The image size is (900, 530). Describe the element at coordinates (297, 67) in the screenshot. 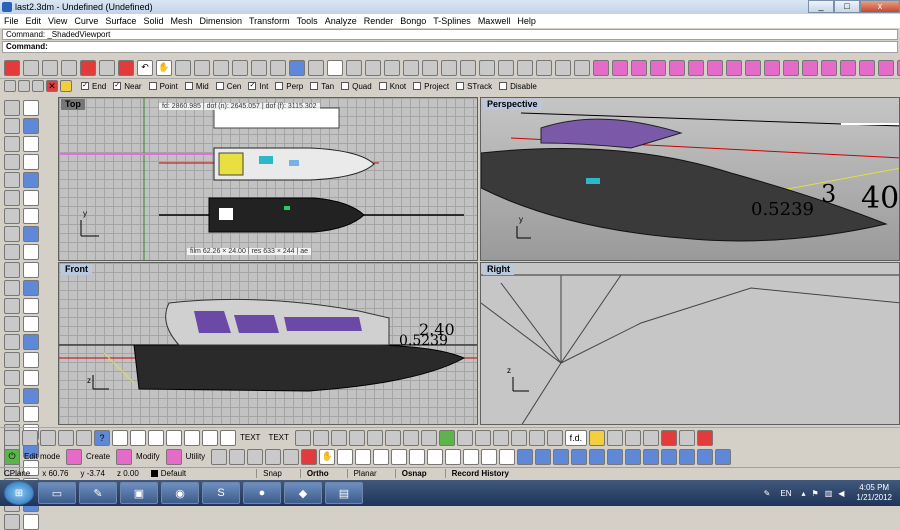

I see `render-icon` at that location.